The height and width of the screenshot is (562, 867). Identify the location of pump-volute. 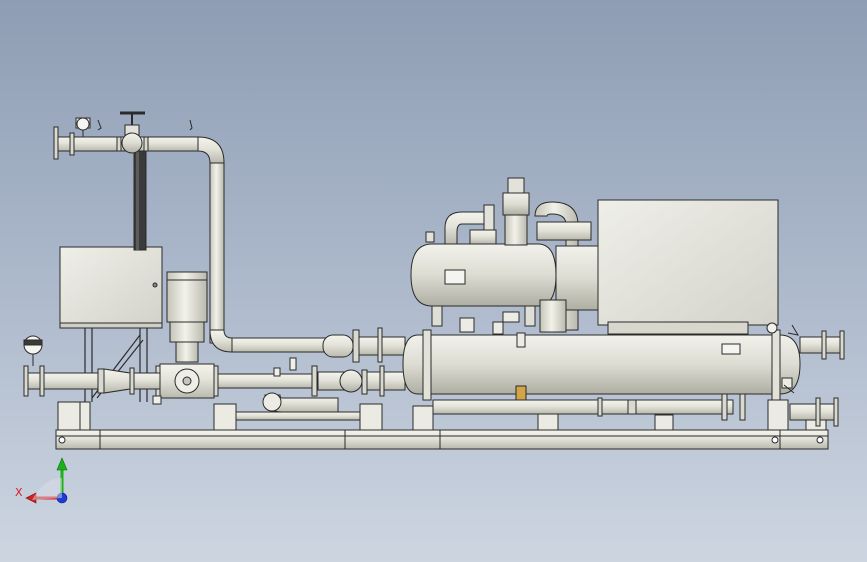
(187, 381).